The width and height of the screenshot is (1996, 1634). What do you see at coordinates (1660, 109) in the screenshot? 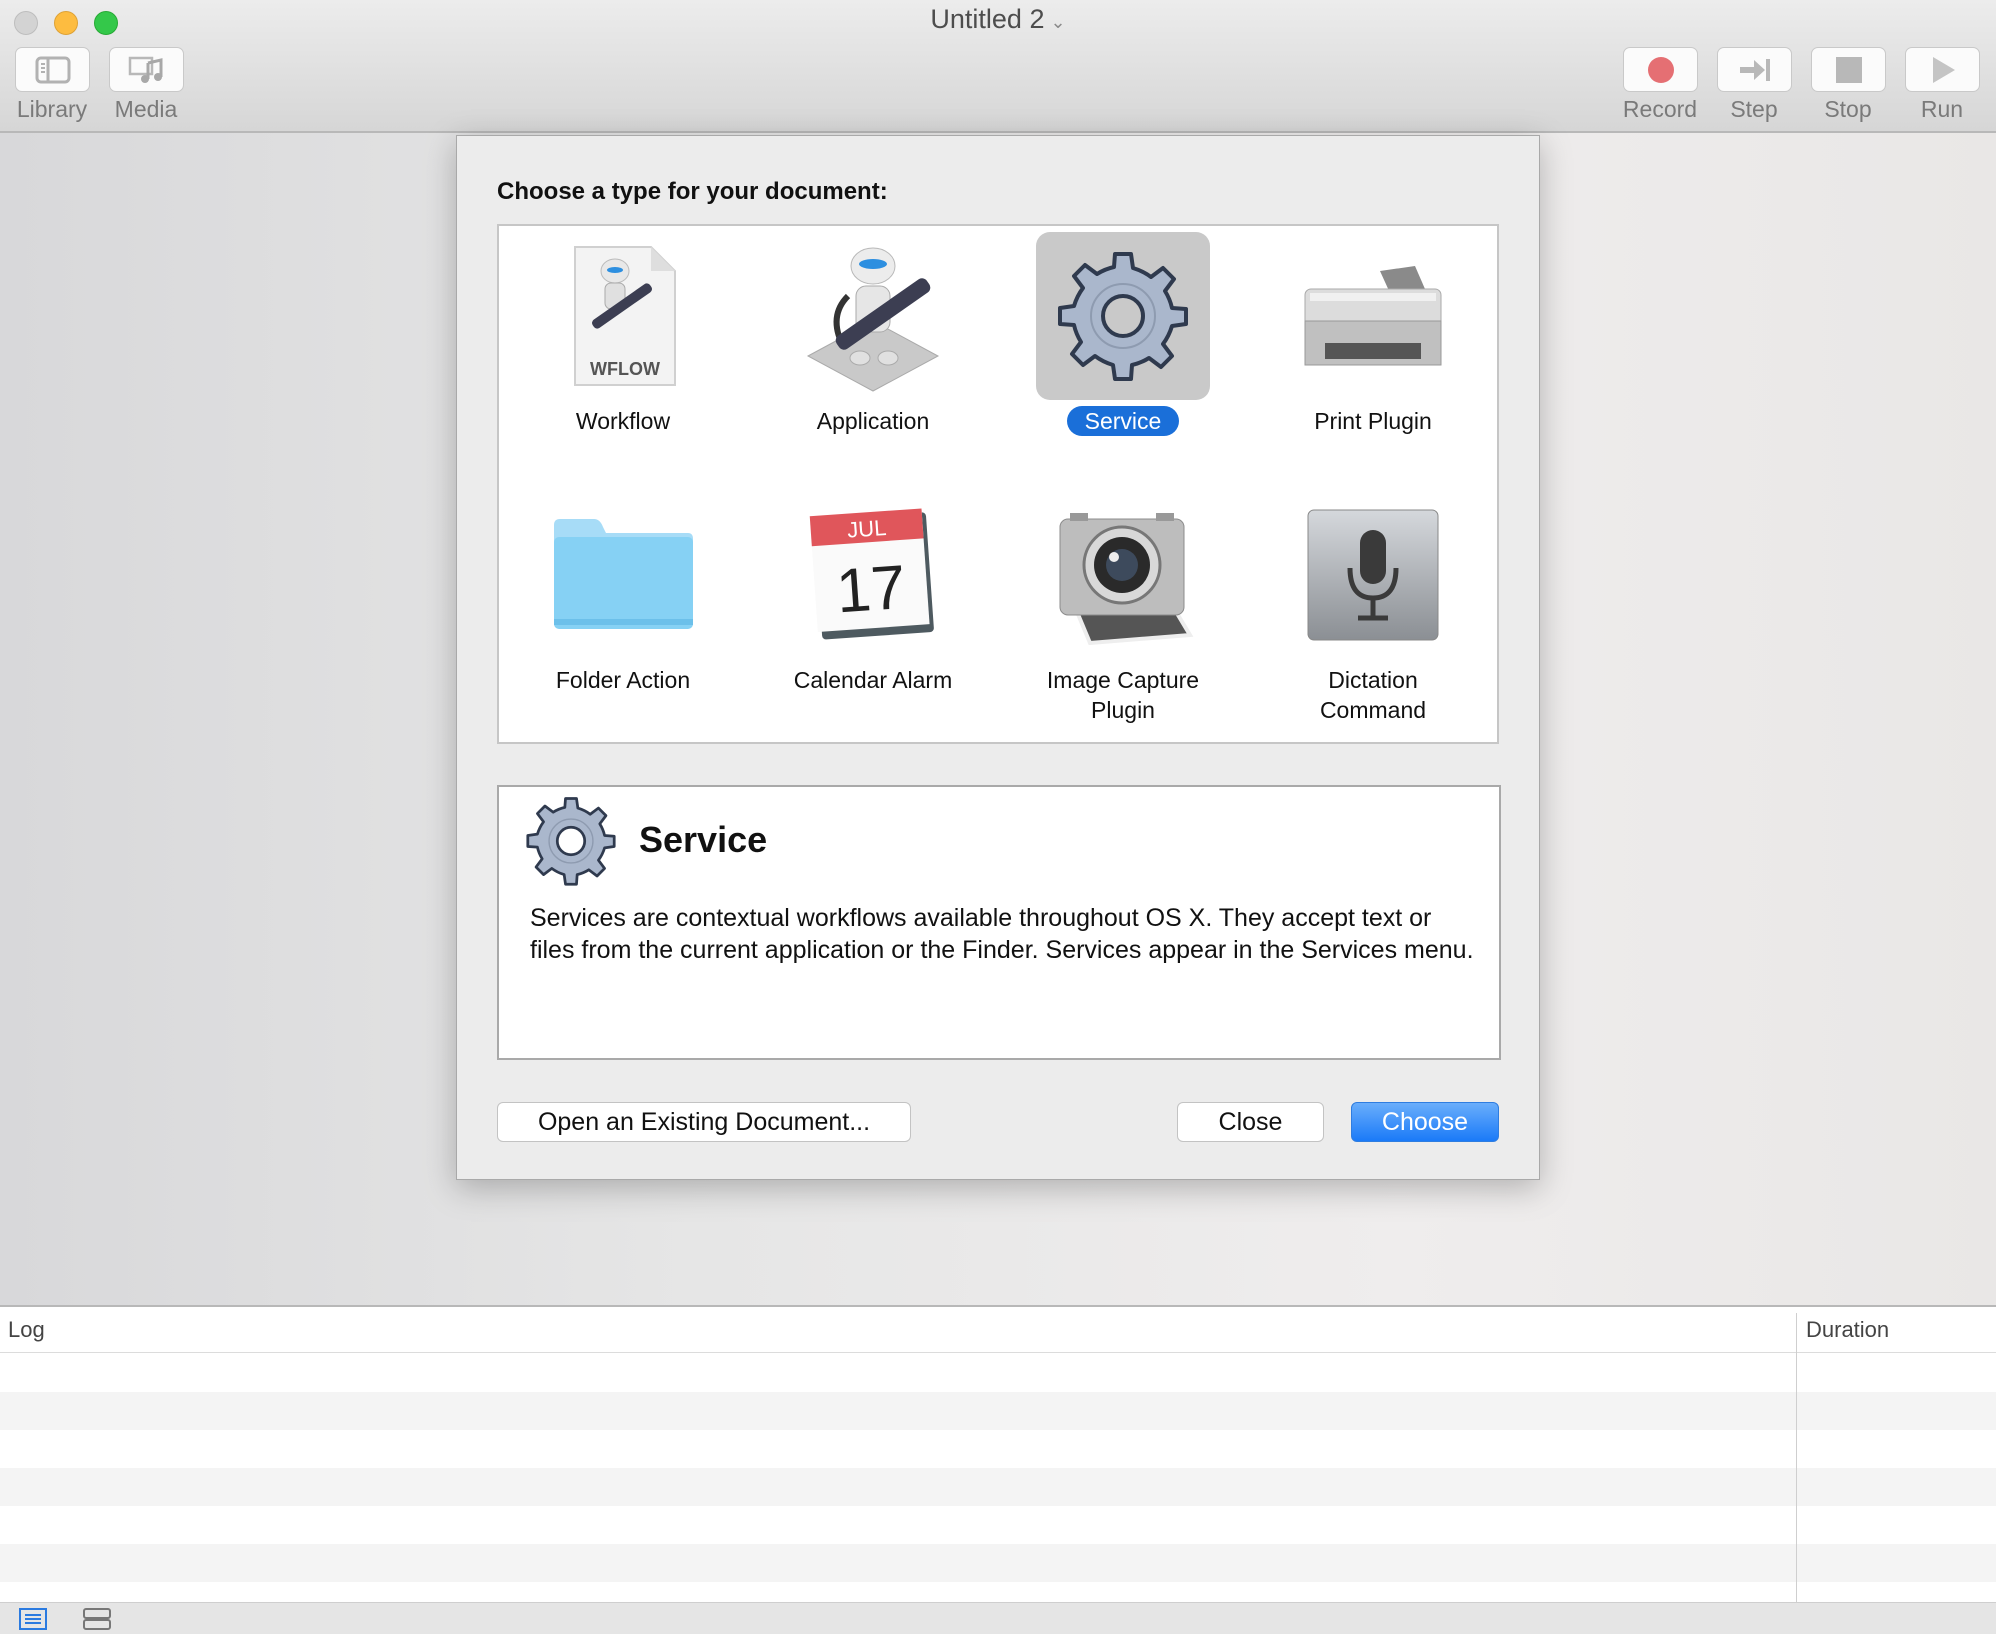
I see `record-label: Record` at bounding box center [1660, 109].